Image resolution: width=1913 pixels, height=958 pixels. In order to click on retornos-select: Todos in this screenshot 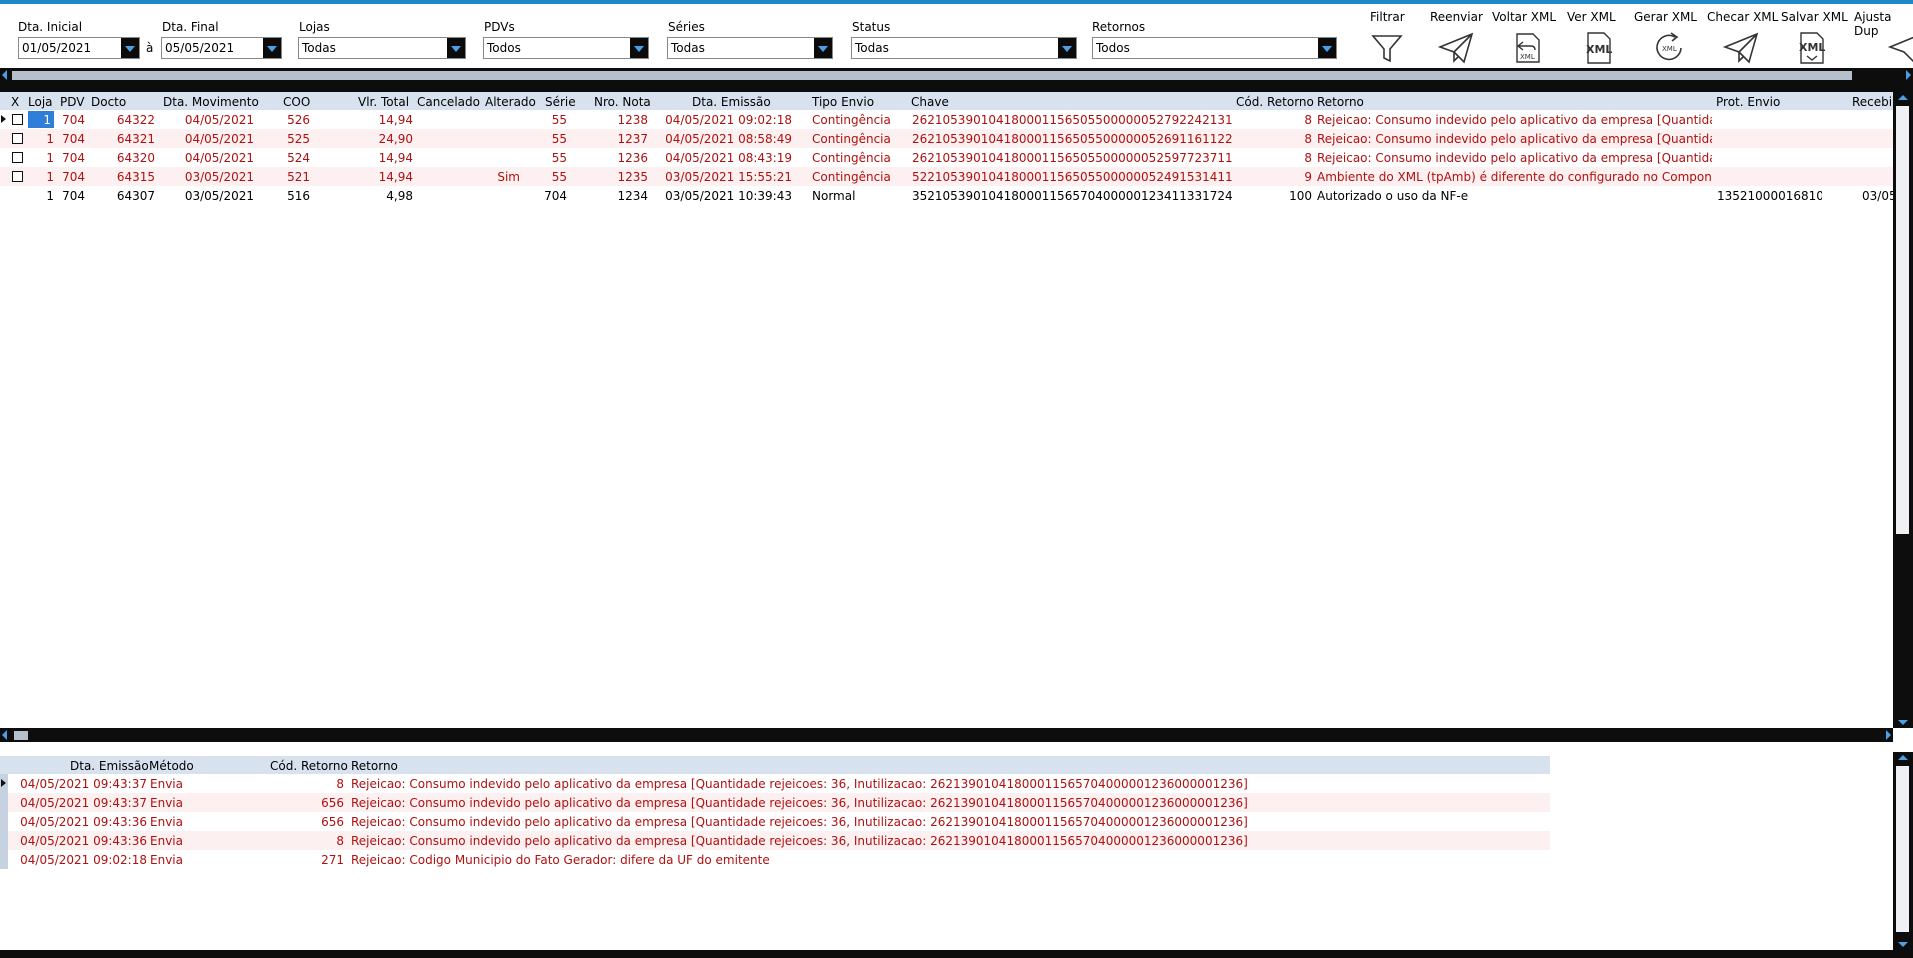, I will do `click(1214, 48)`.